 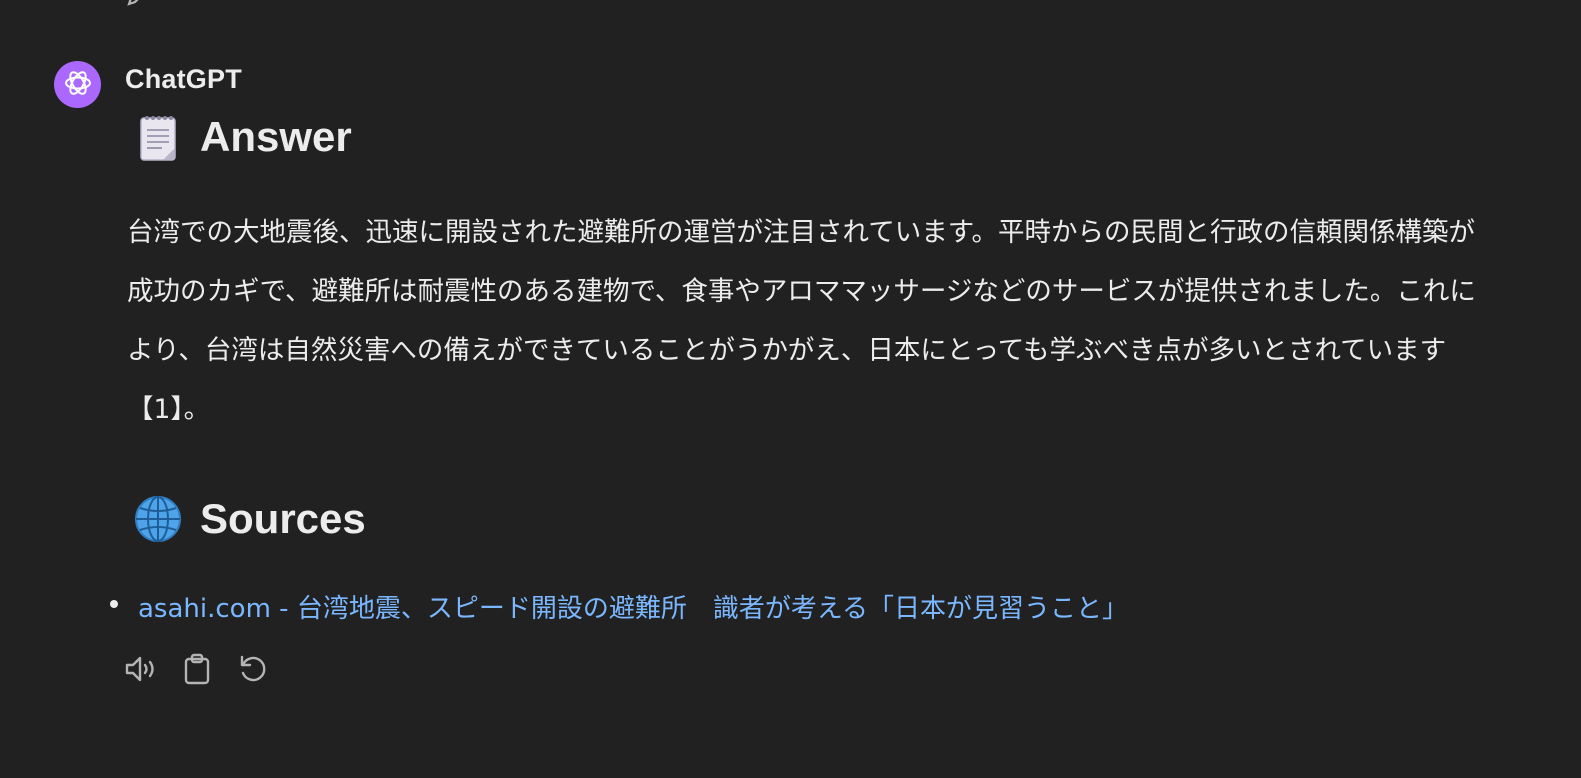 I want to click on regenerate-icon, so click(x=253, y=671).